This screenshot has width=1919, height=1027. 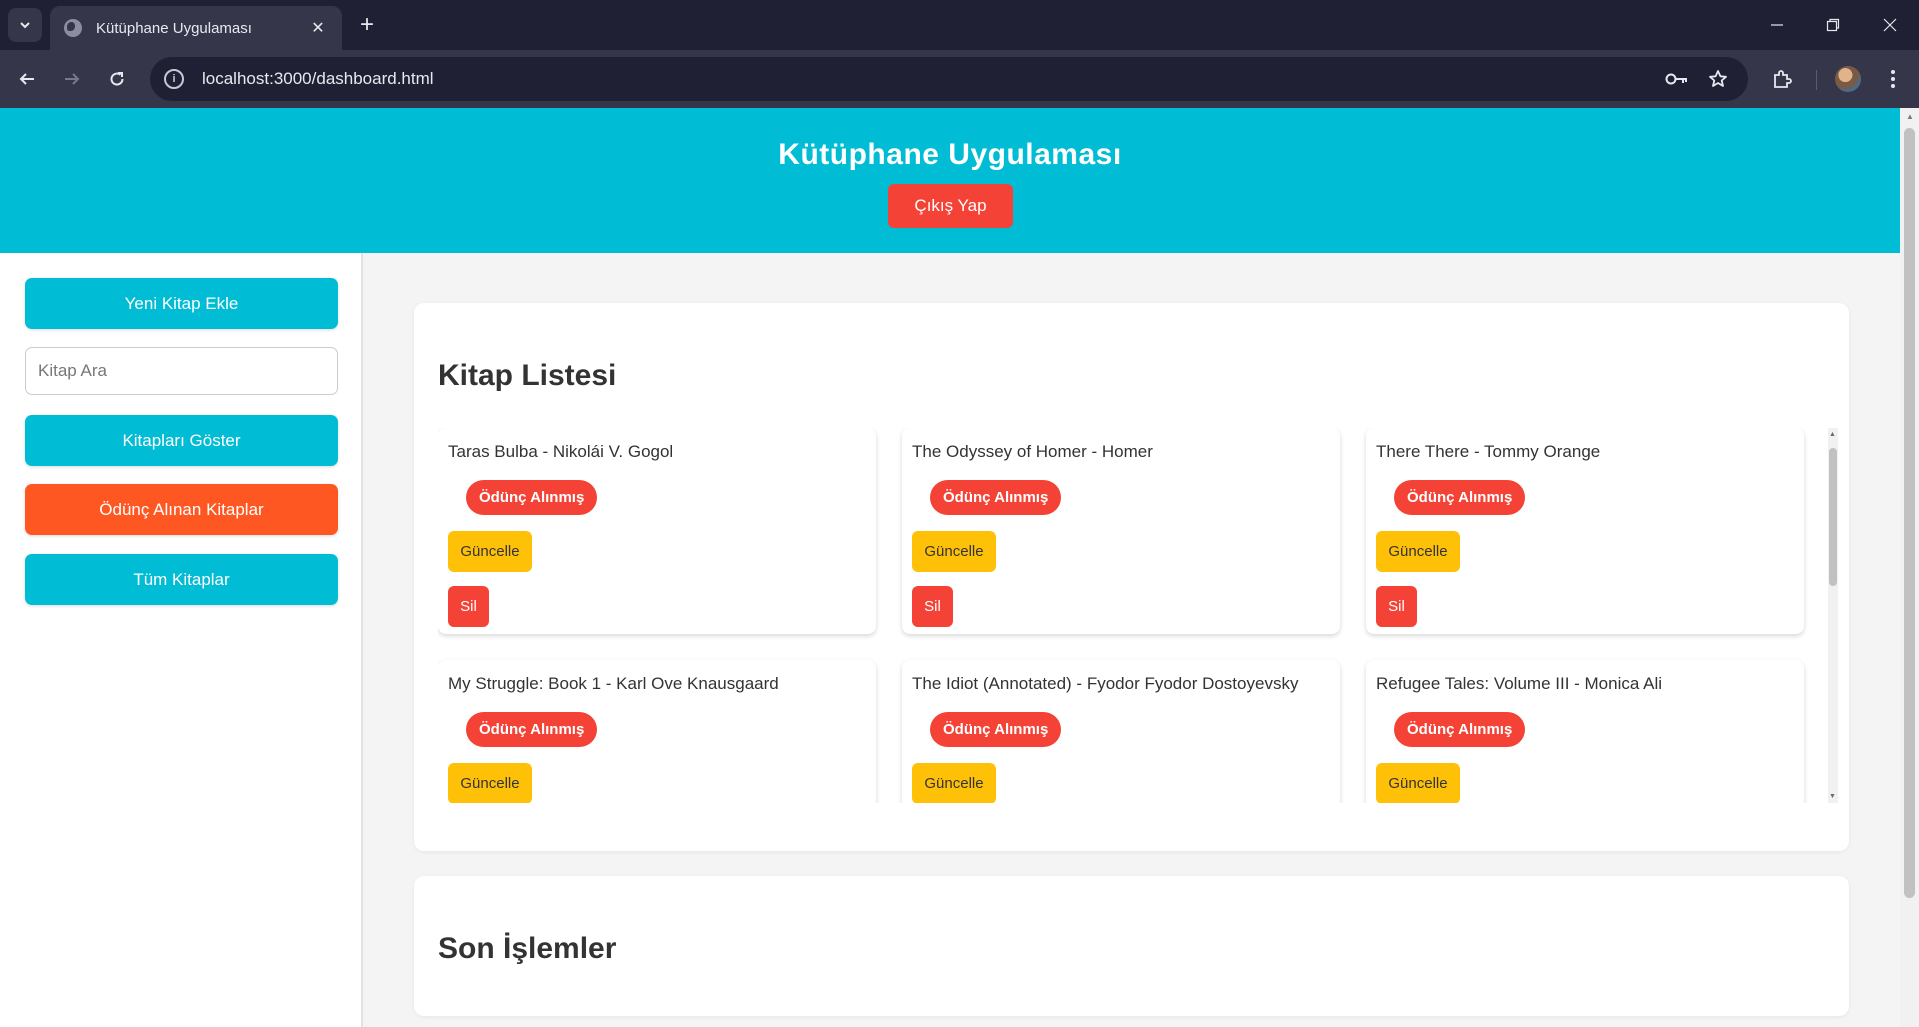 What do you see at coordinates (949, 79) in the screenshot?
I see `address-bar: i localhost:3000/dashboard.html` at bounding box center [949, 79].